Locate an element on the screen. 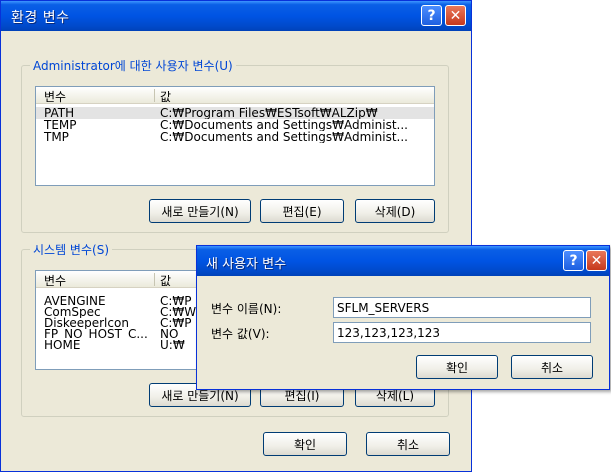  cancel-button: 취소 is located at coordinates (408, 444).